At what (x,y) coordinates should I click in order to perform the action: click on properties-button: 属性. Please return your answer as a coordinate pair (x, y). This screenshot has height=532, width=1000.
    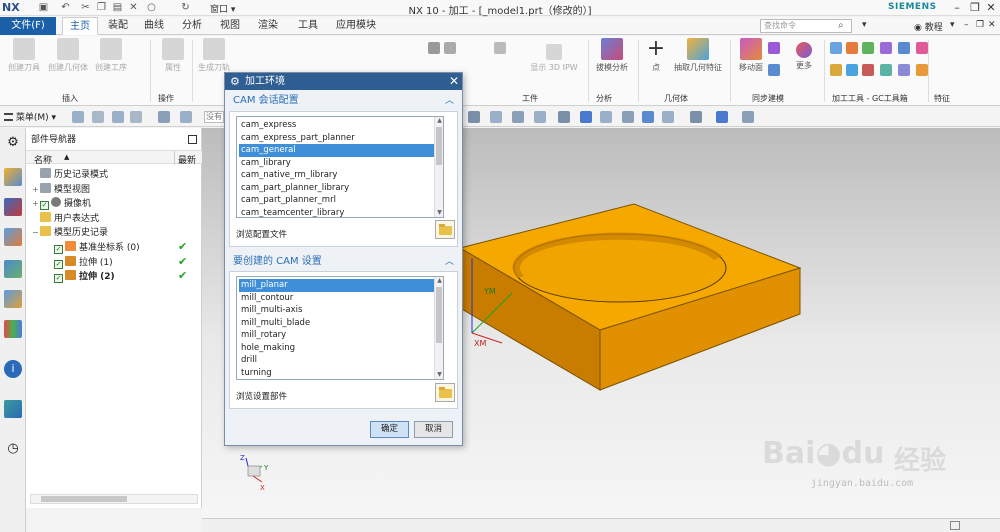
    Looking at the image, I should click on (173, 55).